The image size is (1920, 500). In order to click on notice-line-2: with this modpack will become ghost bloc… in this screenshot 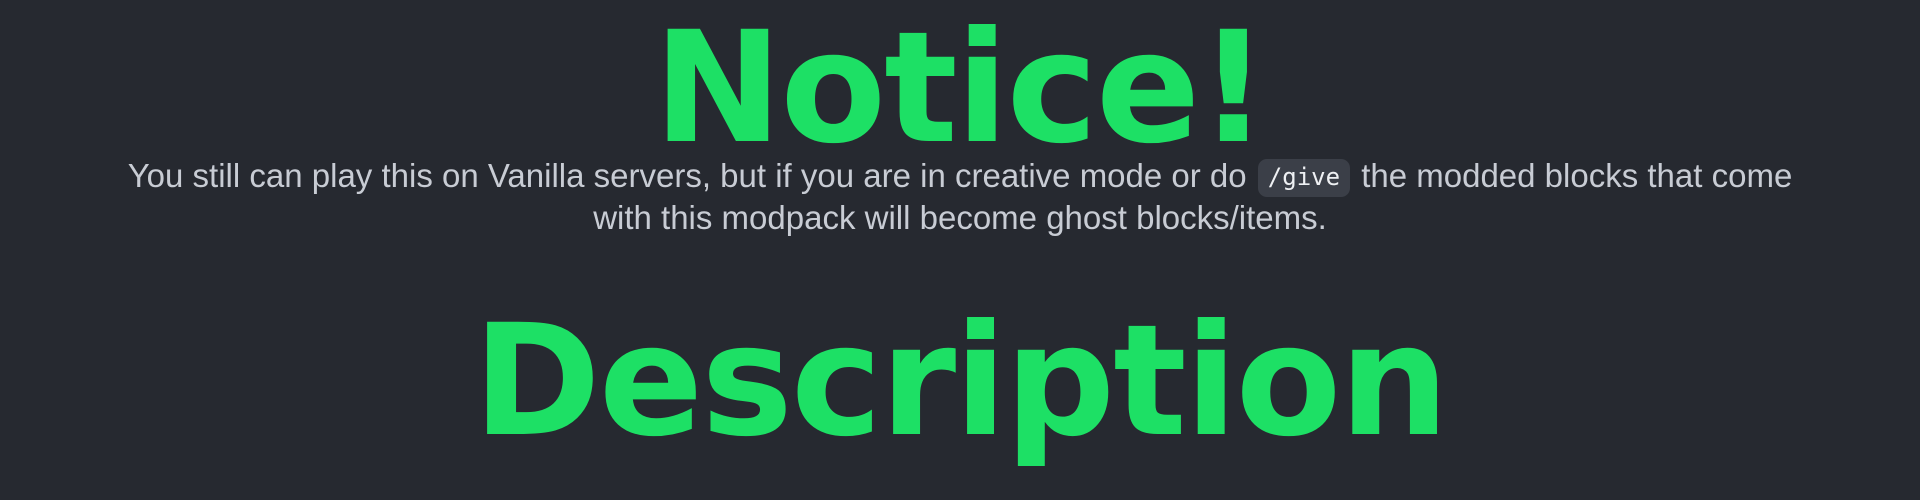, I will do `click(960, 217)`.